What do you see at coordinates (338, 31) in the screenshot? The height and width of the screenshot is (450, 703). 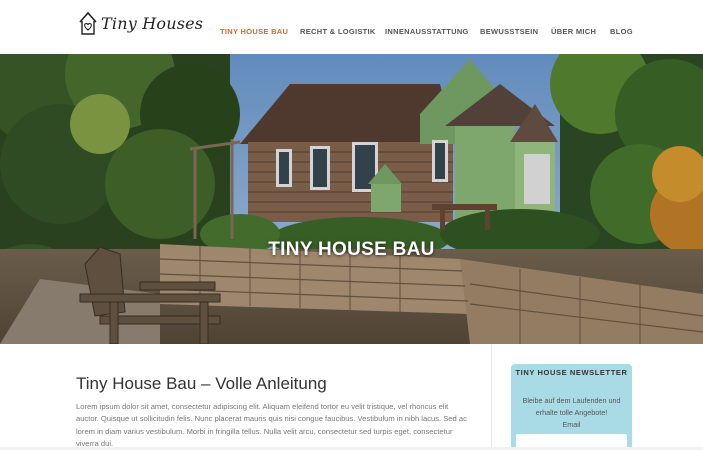 I see `nav-item-recht-logistik: RECHT & LOGISTIK` at bounding box center [338, 31].